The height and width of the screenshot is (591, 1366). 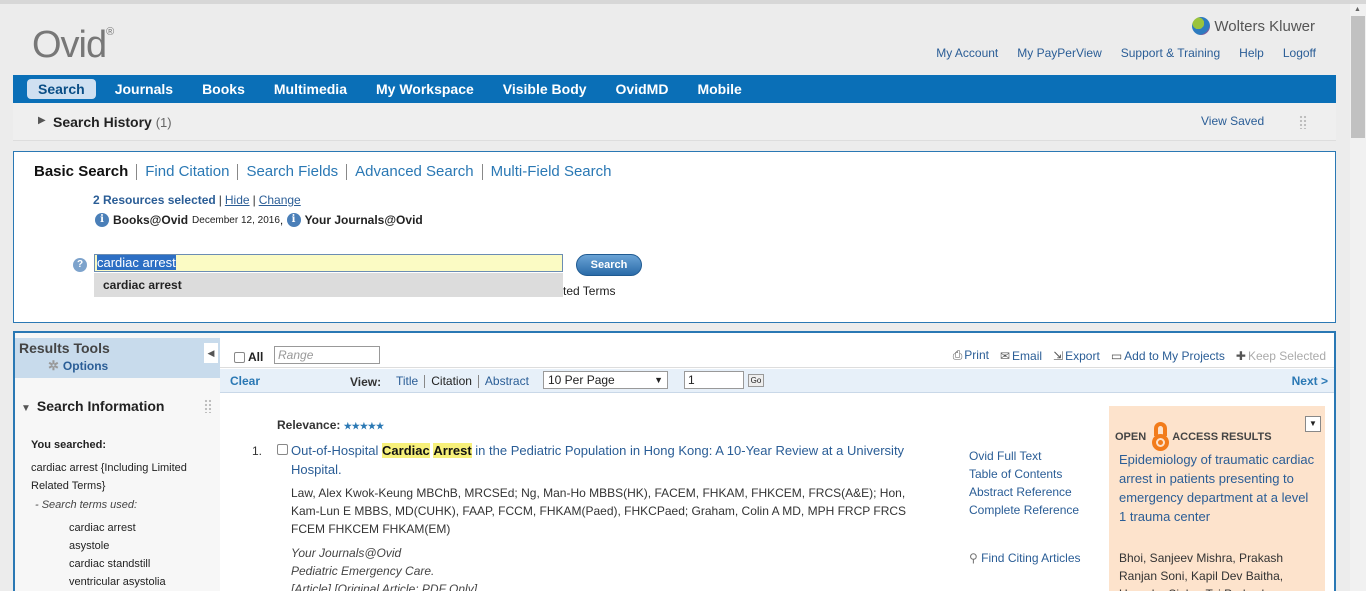 I want to click on database-your-journals: Your Journals@Ovid, so click(x=363, y=220).